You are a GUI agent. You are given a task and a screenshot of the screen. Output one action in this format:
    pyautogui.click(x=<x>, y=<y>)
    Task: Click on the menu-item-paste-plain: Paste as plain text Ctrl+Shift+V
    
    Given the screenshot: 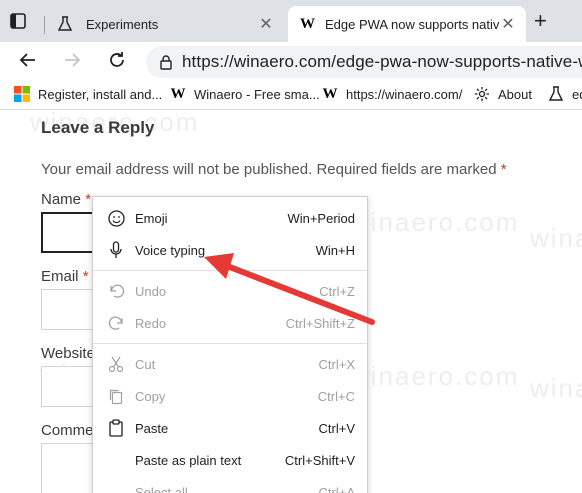 What is the action you would take?
    pyautogui.click(x=230, y=460)
    